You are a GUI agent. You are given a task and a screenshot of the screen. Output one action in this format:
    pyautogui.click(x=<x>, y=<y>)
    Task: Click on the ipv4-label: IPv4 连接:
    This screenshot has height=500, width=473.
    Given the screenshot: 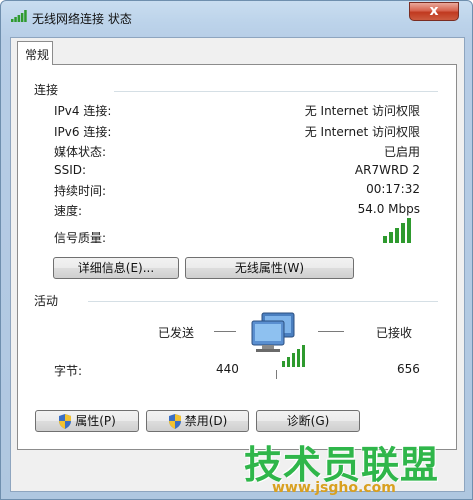 What is the action you would take?
    pyautogui.click(x=83, y=111)
    